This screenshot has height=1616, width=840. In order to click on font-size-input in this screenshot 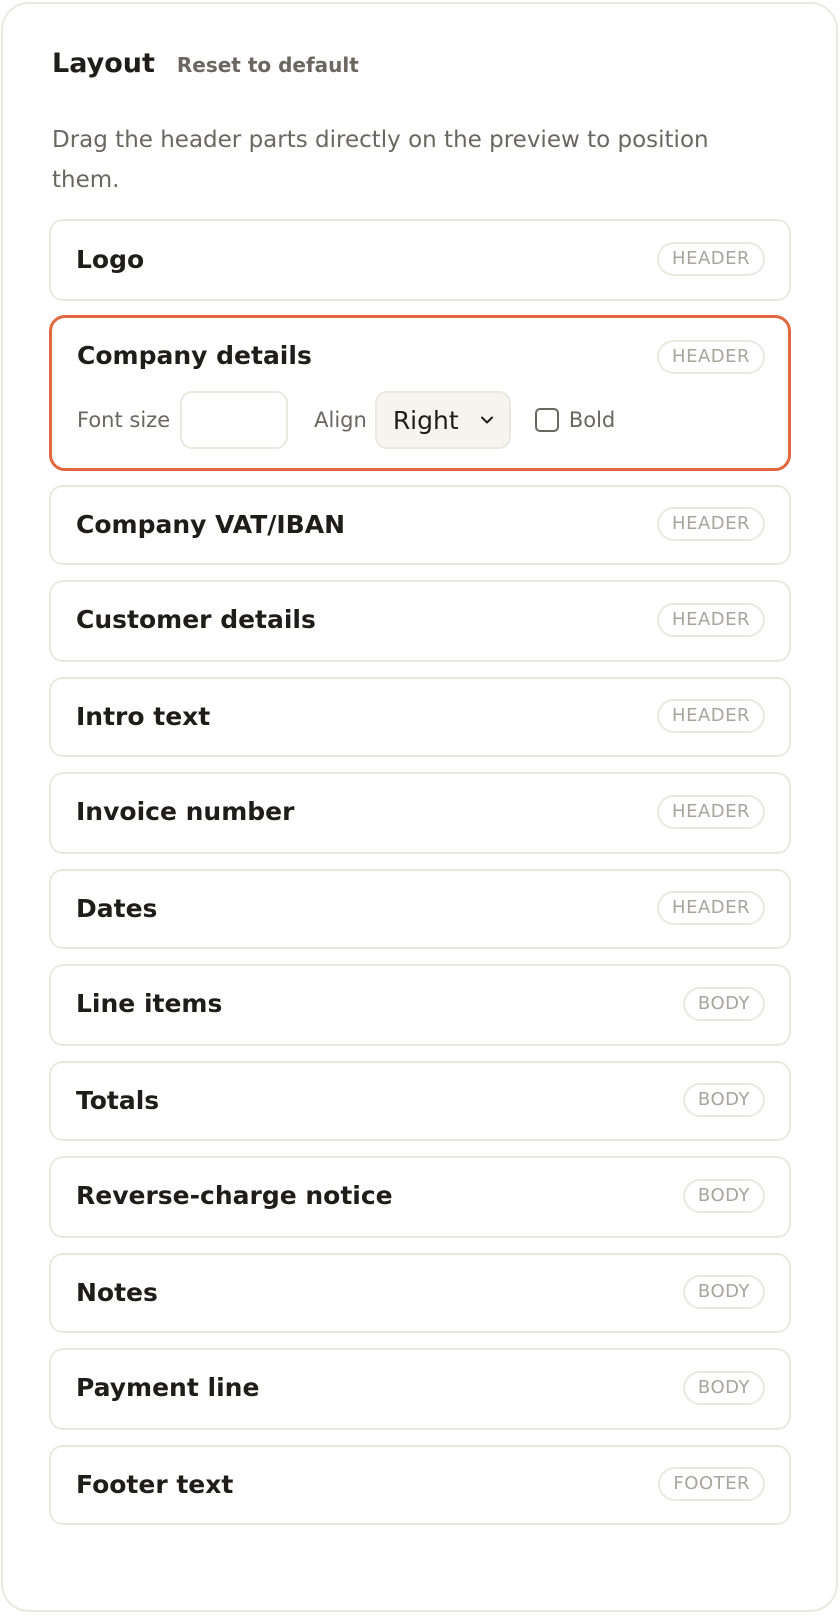, I will do `click(234, 420)`.